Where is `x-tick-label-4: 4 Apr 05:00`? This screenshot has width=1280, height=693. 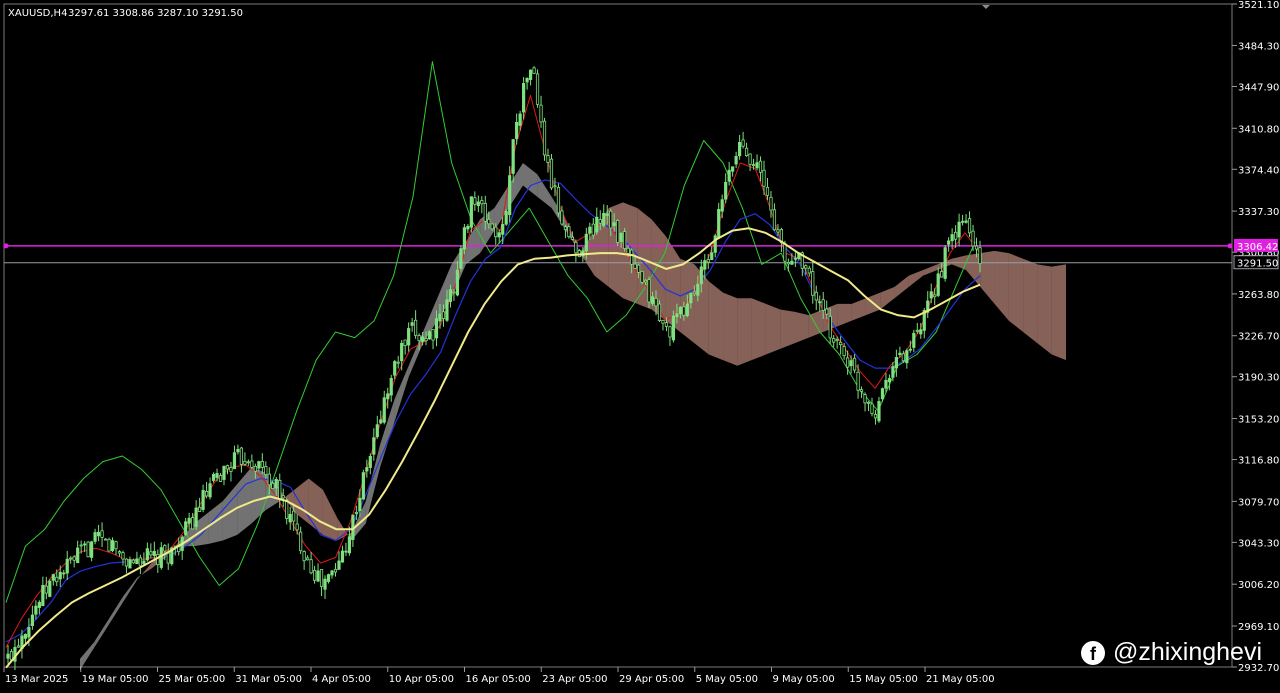 x-tick-label-4: 4 Apr 05:00 is located at coordinates (341, 679).